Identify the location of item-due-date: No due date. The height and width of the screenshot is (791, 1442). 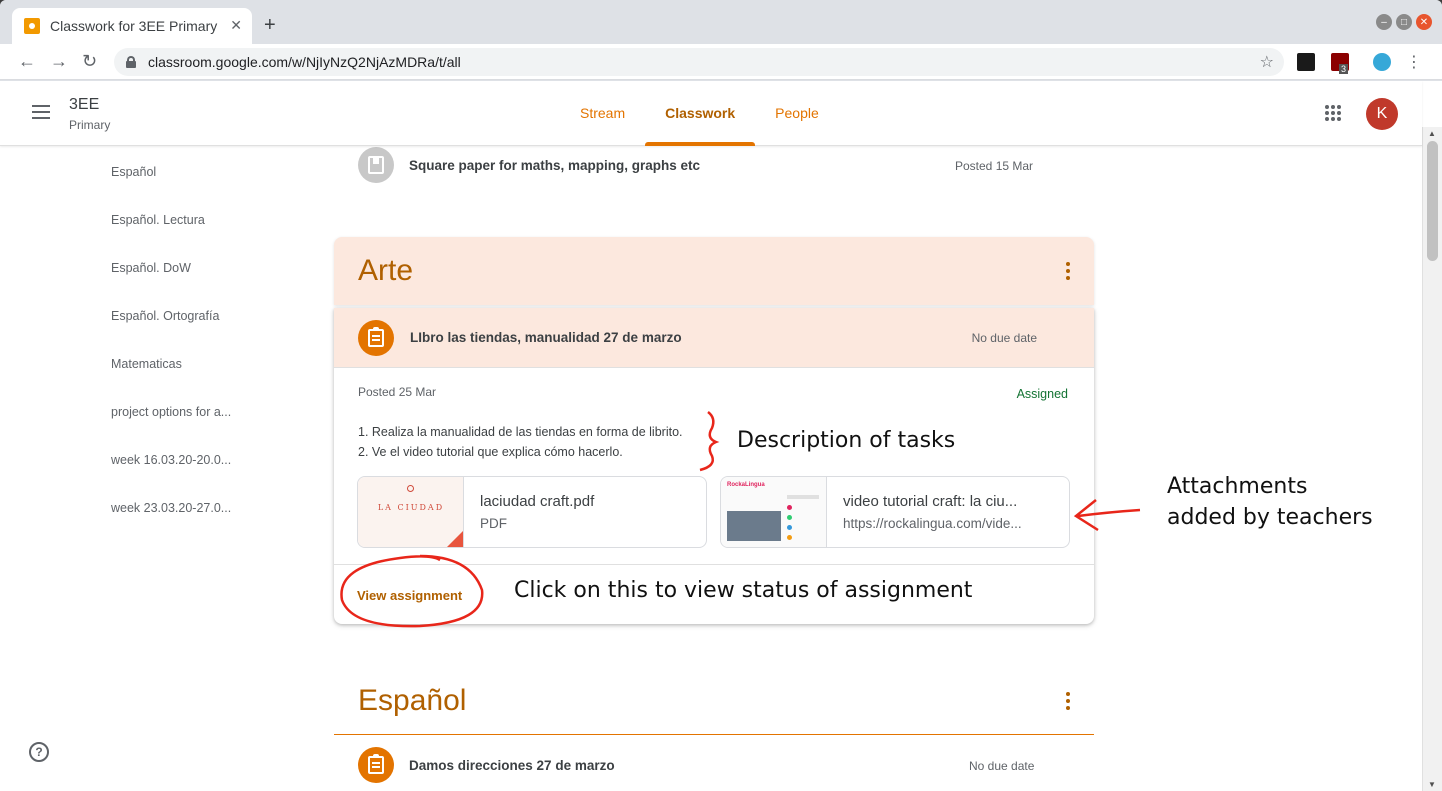
(1002, 766).